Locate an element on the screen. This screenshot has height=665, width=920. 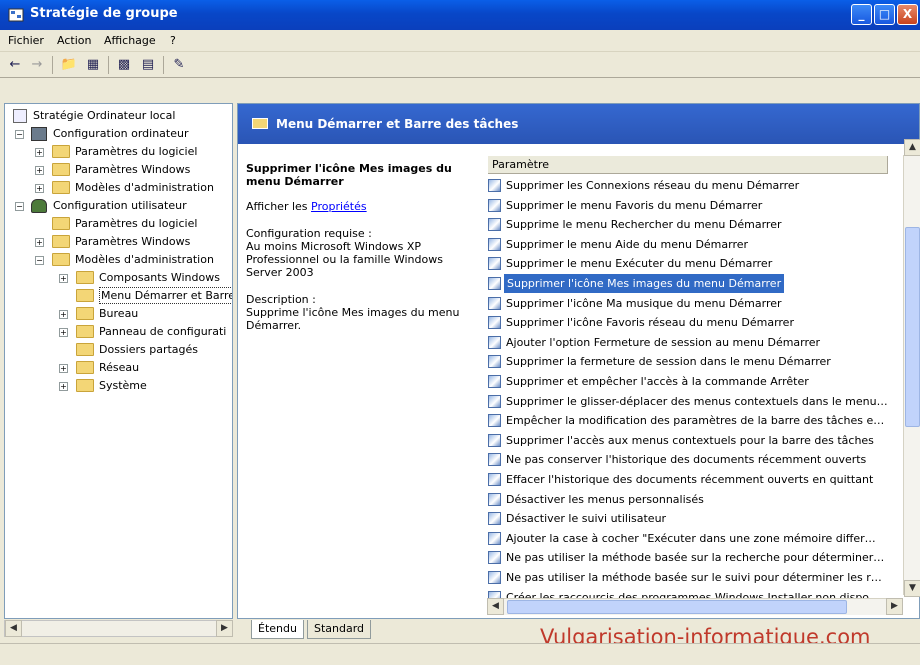
group-policy-icon is located at coordinates (16, 15).